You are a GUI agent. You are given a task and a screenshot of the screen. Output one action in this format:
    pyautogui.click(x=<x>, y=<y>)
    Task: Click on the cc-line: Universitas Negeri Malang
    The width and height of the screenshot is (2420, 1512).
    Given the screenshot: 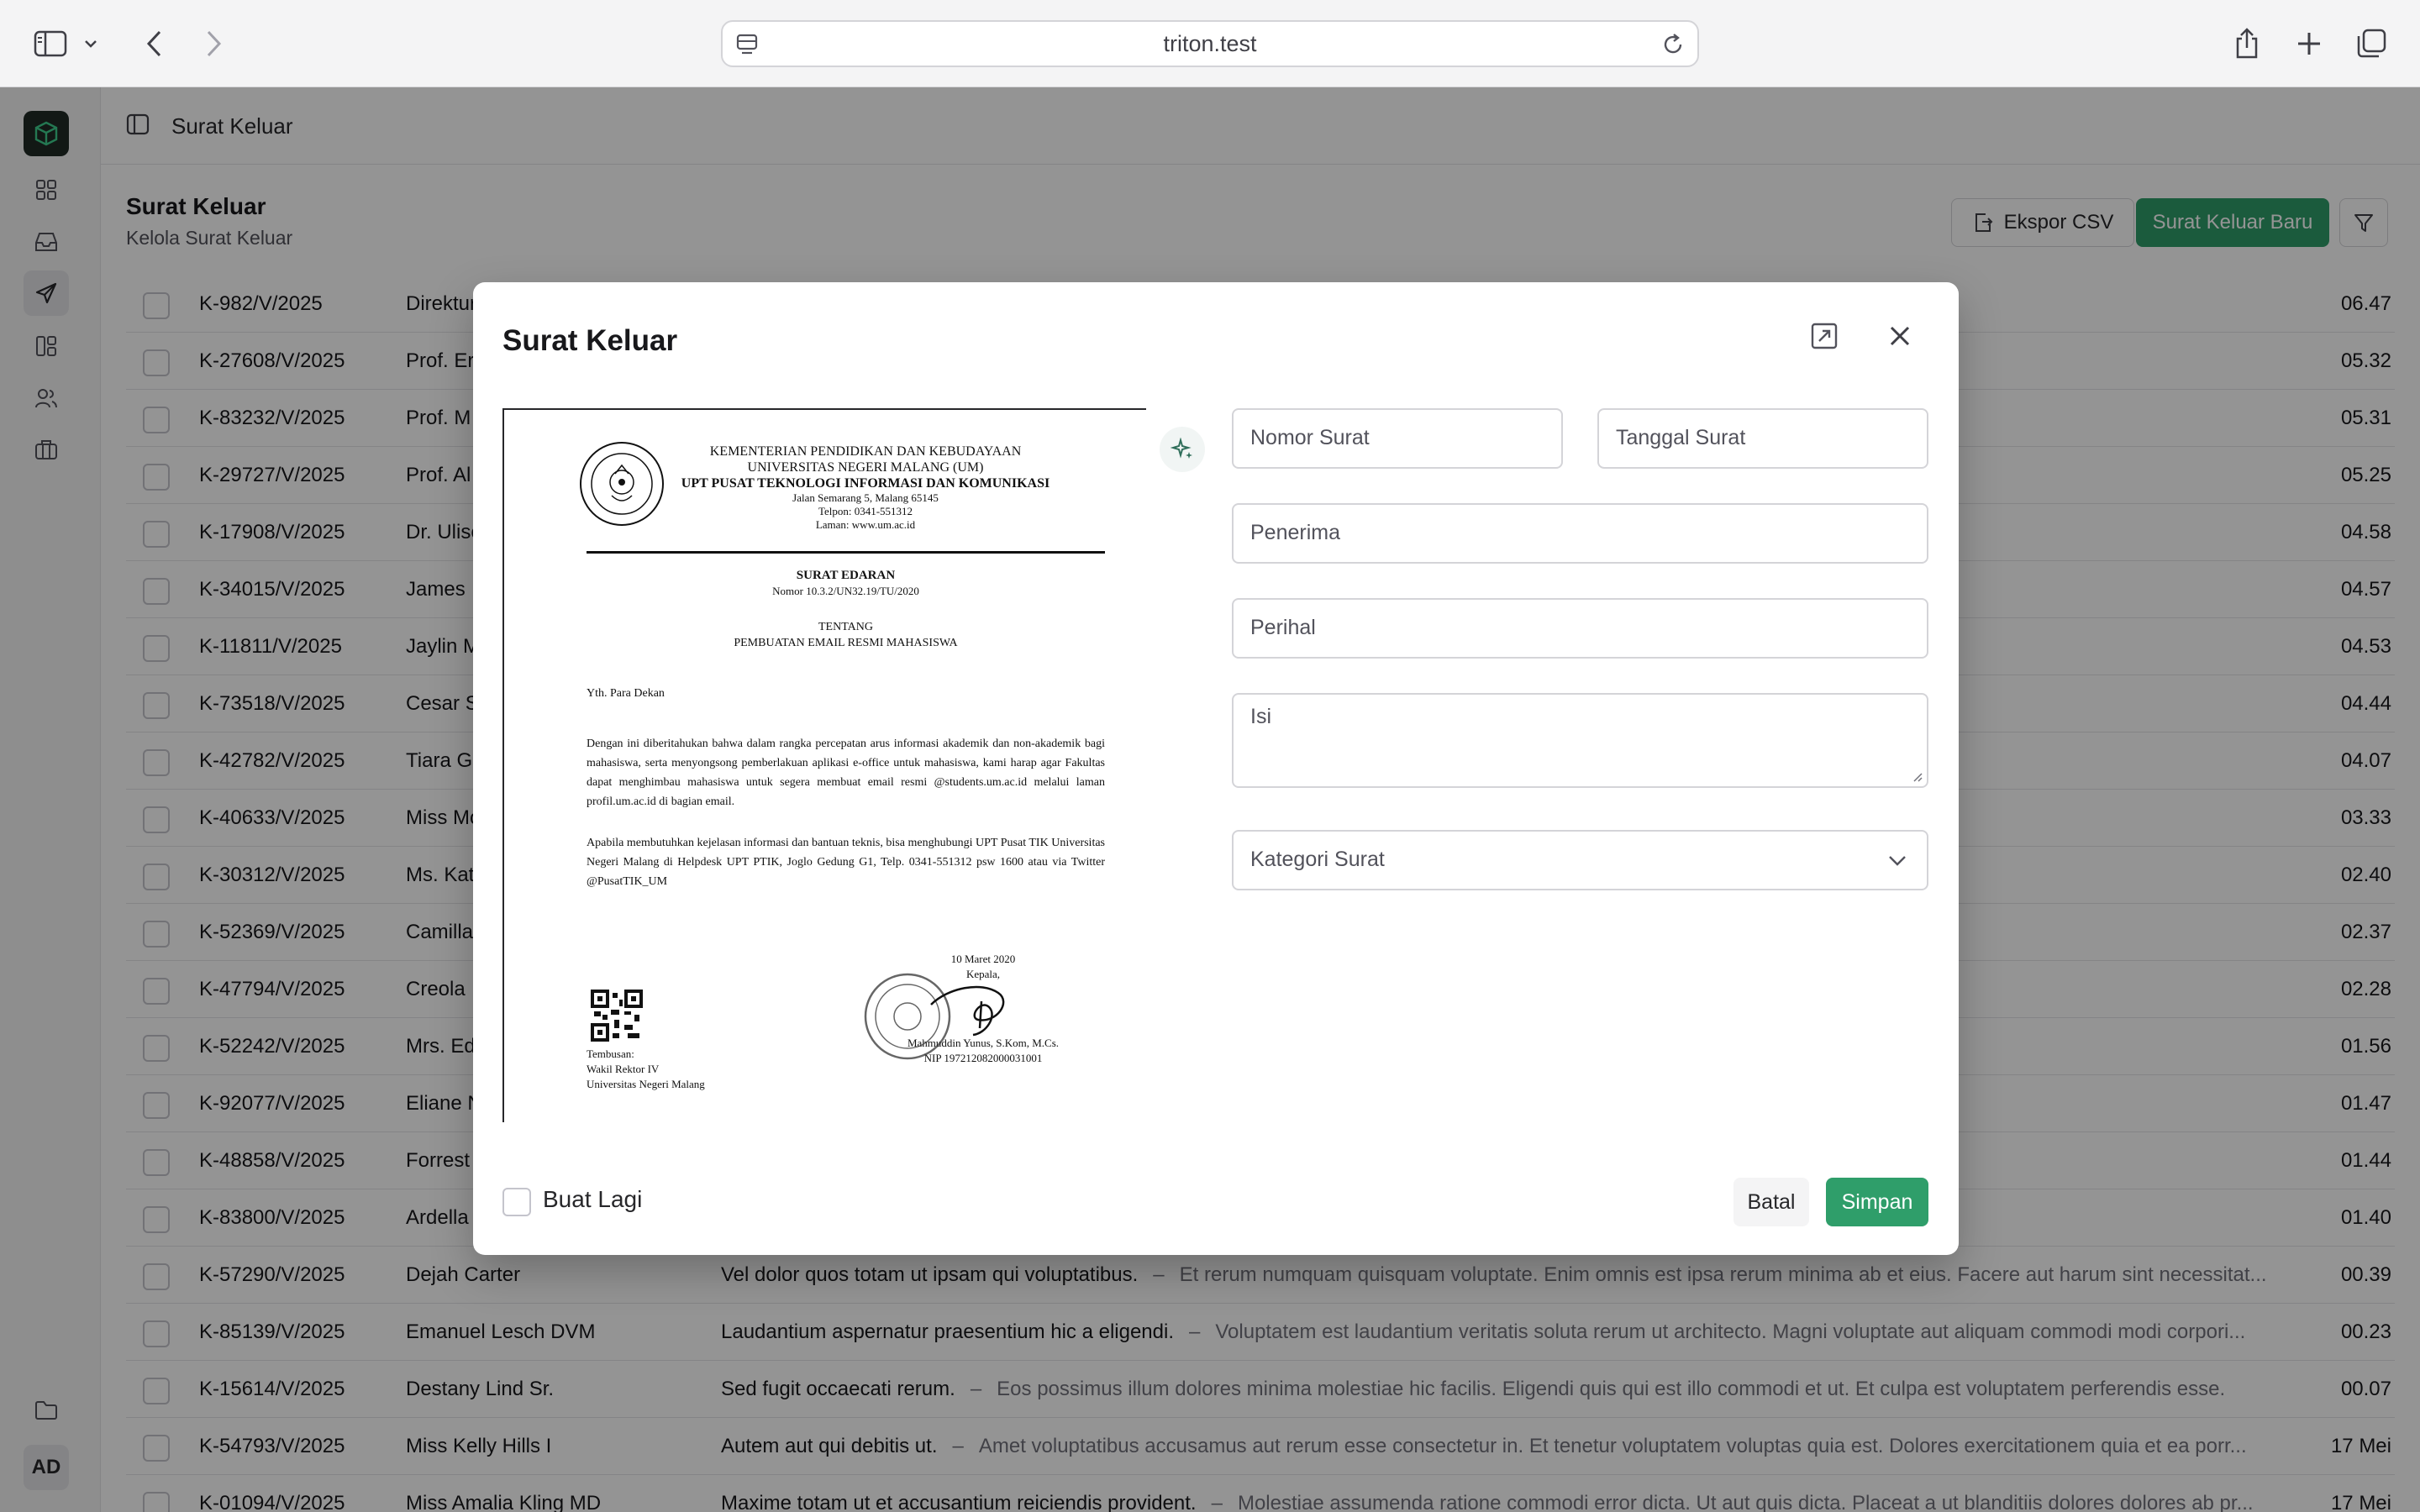 What is the action you would take?
    pyautogui.click(x=646, y=1084)
    